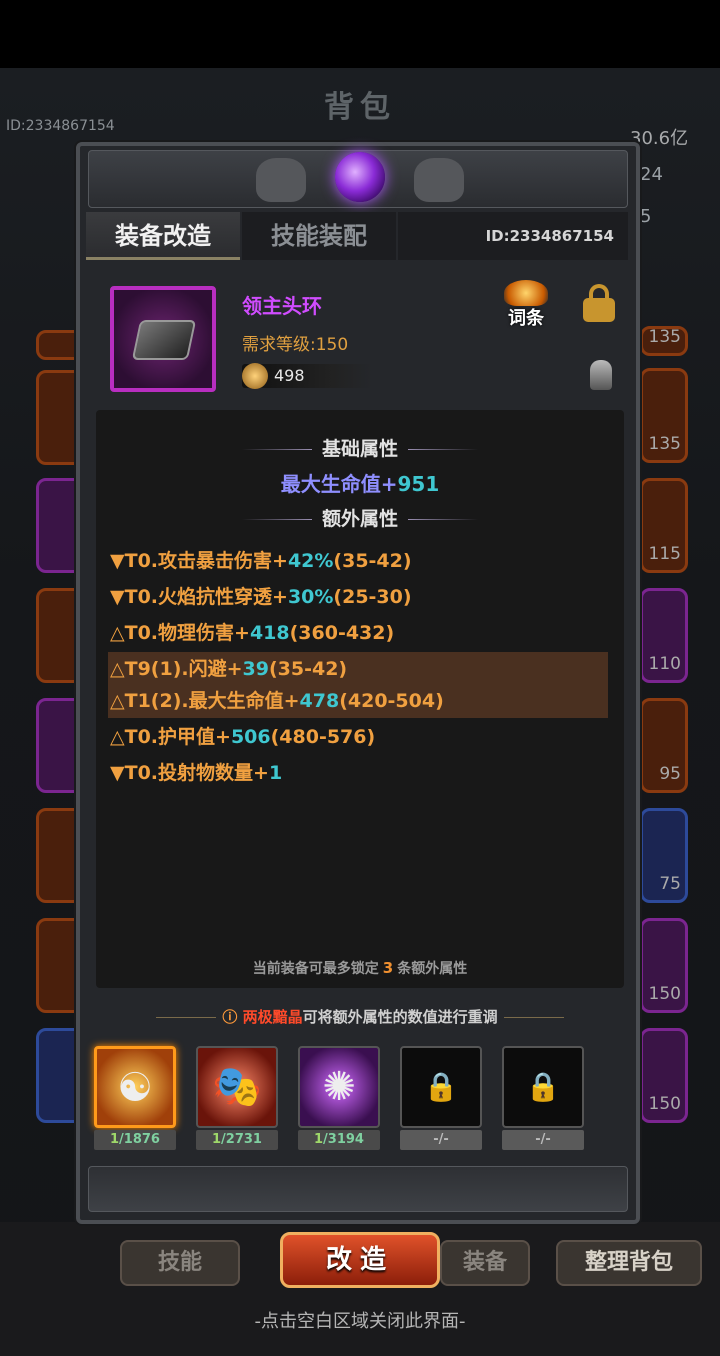 The width and height of the screenshot is (720, 1356). Describe the element at coordinates (646, 216) in the screenshot. I see `resource-count: 5` at that location.